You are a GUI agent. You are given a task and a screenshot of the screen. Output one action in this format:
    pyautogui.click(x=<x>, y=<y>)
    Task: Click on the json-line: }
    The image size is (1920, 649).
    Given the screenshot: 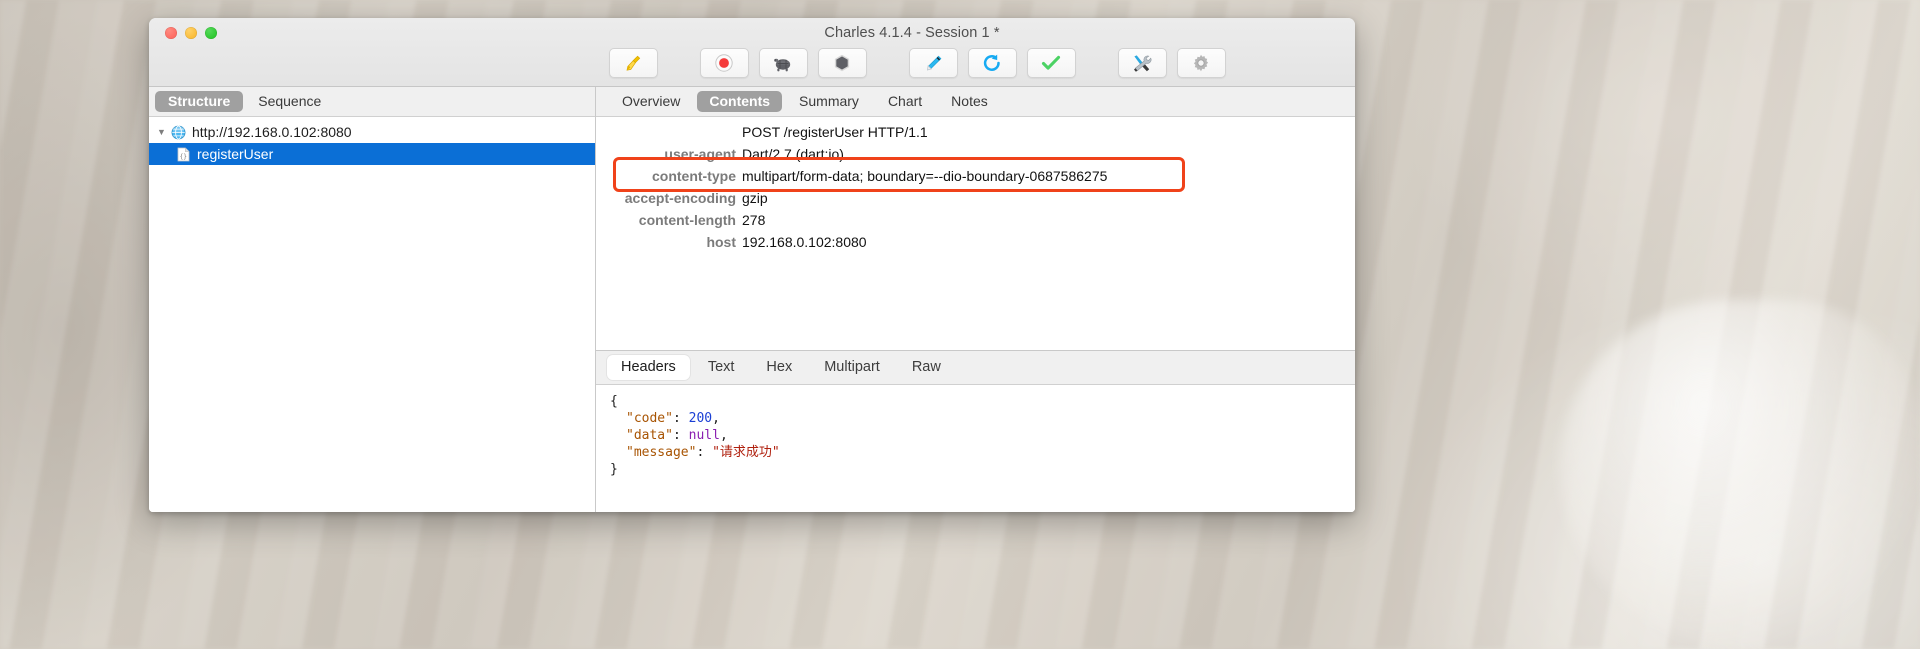 What is the action you would take?
    pyautogui.click(x=982, y=469)
    